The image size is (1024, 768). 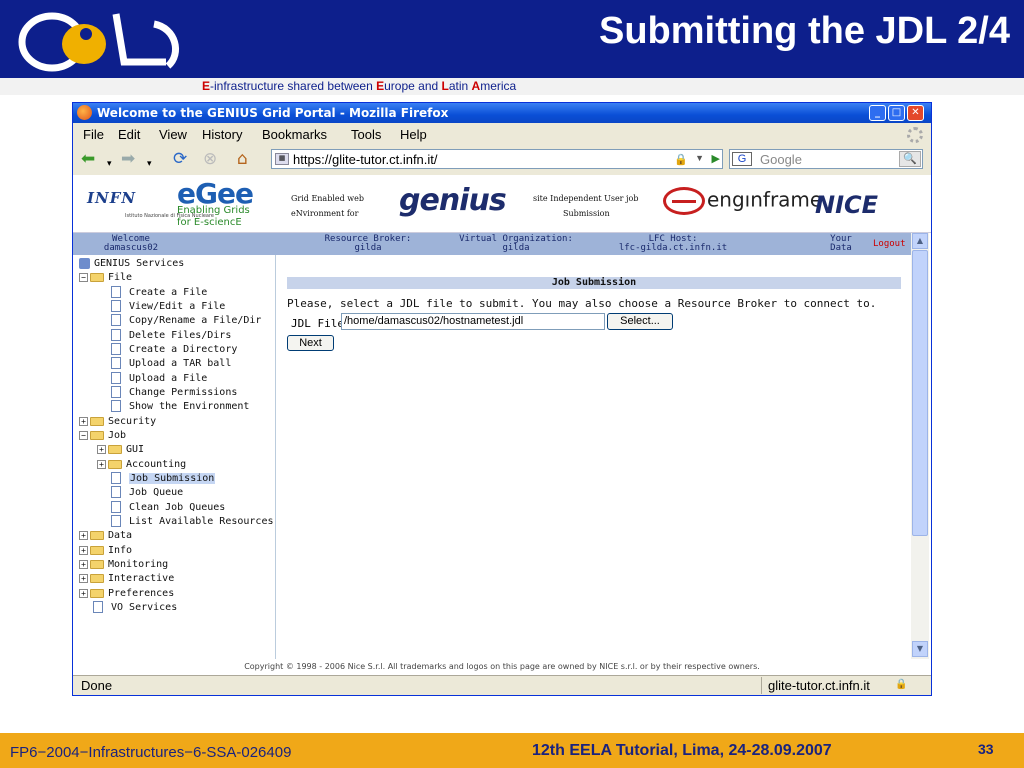 What do you see at coordinates (109, 164) in the screenshot?
I see `back-dropdown-icon: ▾` at bounding box center [109, 164].